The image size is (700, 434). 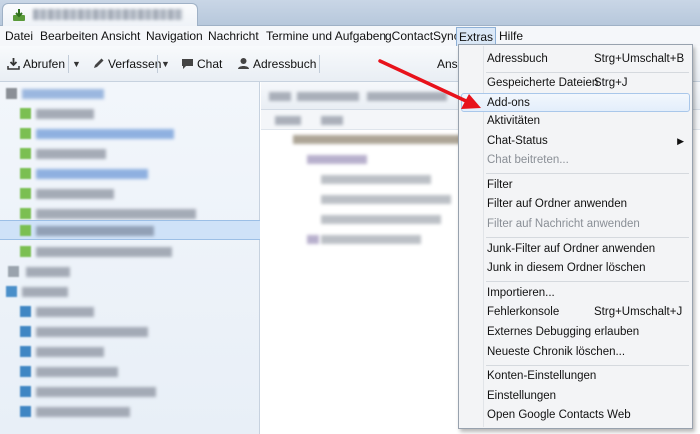 I want to click on menu-datei: Datei, so click(x=19, y=36).